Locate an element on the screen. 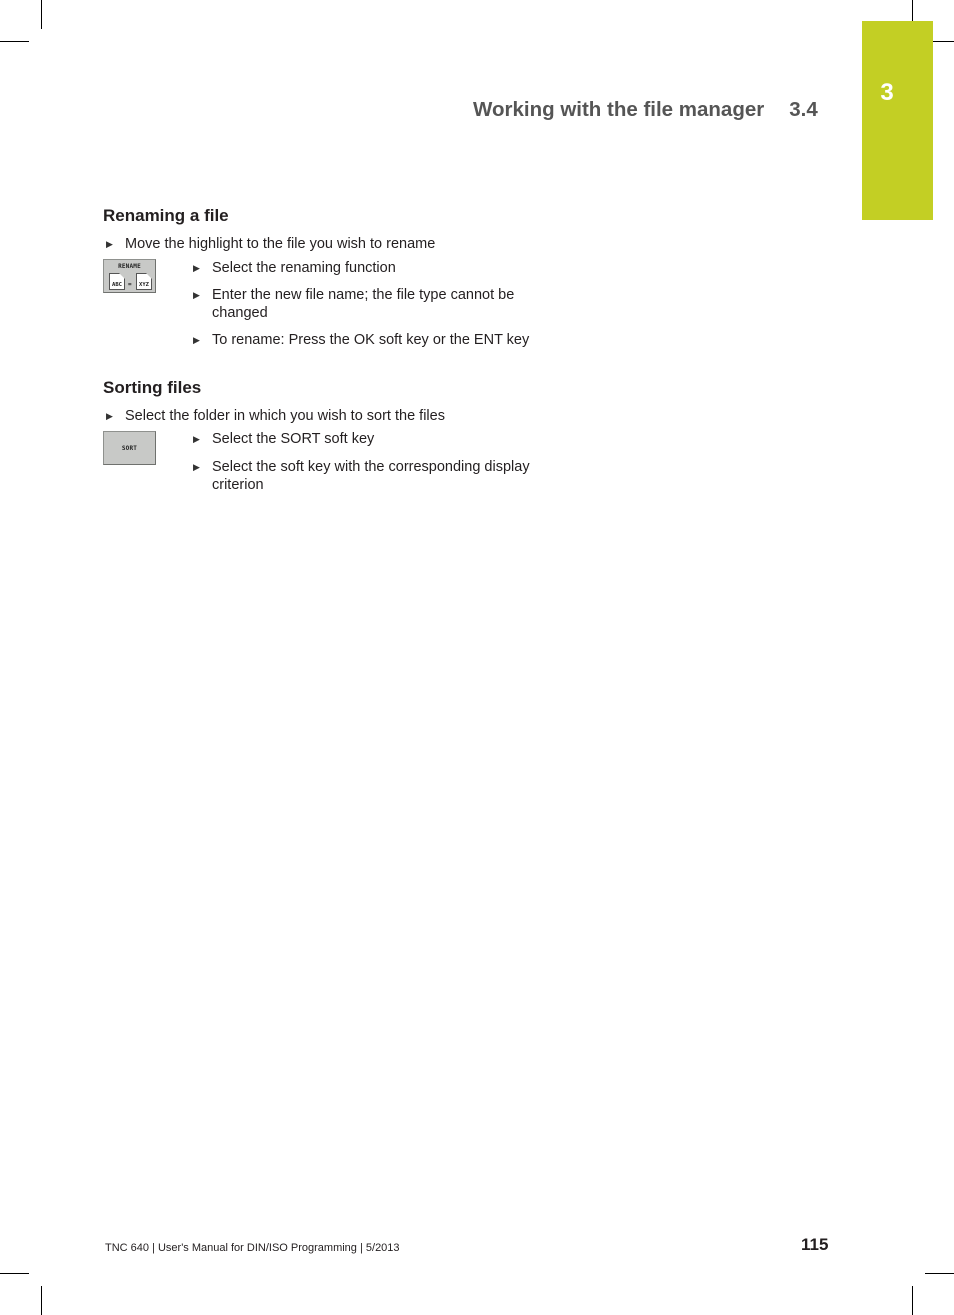 This screenshot has width=954, height=1315. sort-softkey: SORT is located at coordinates (129, 448).